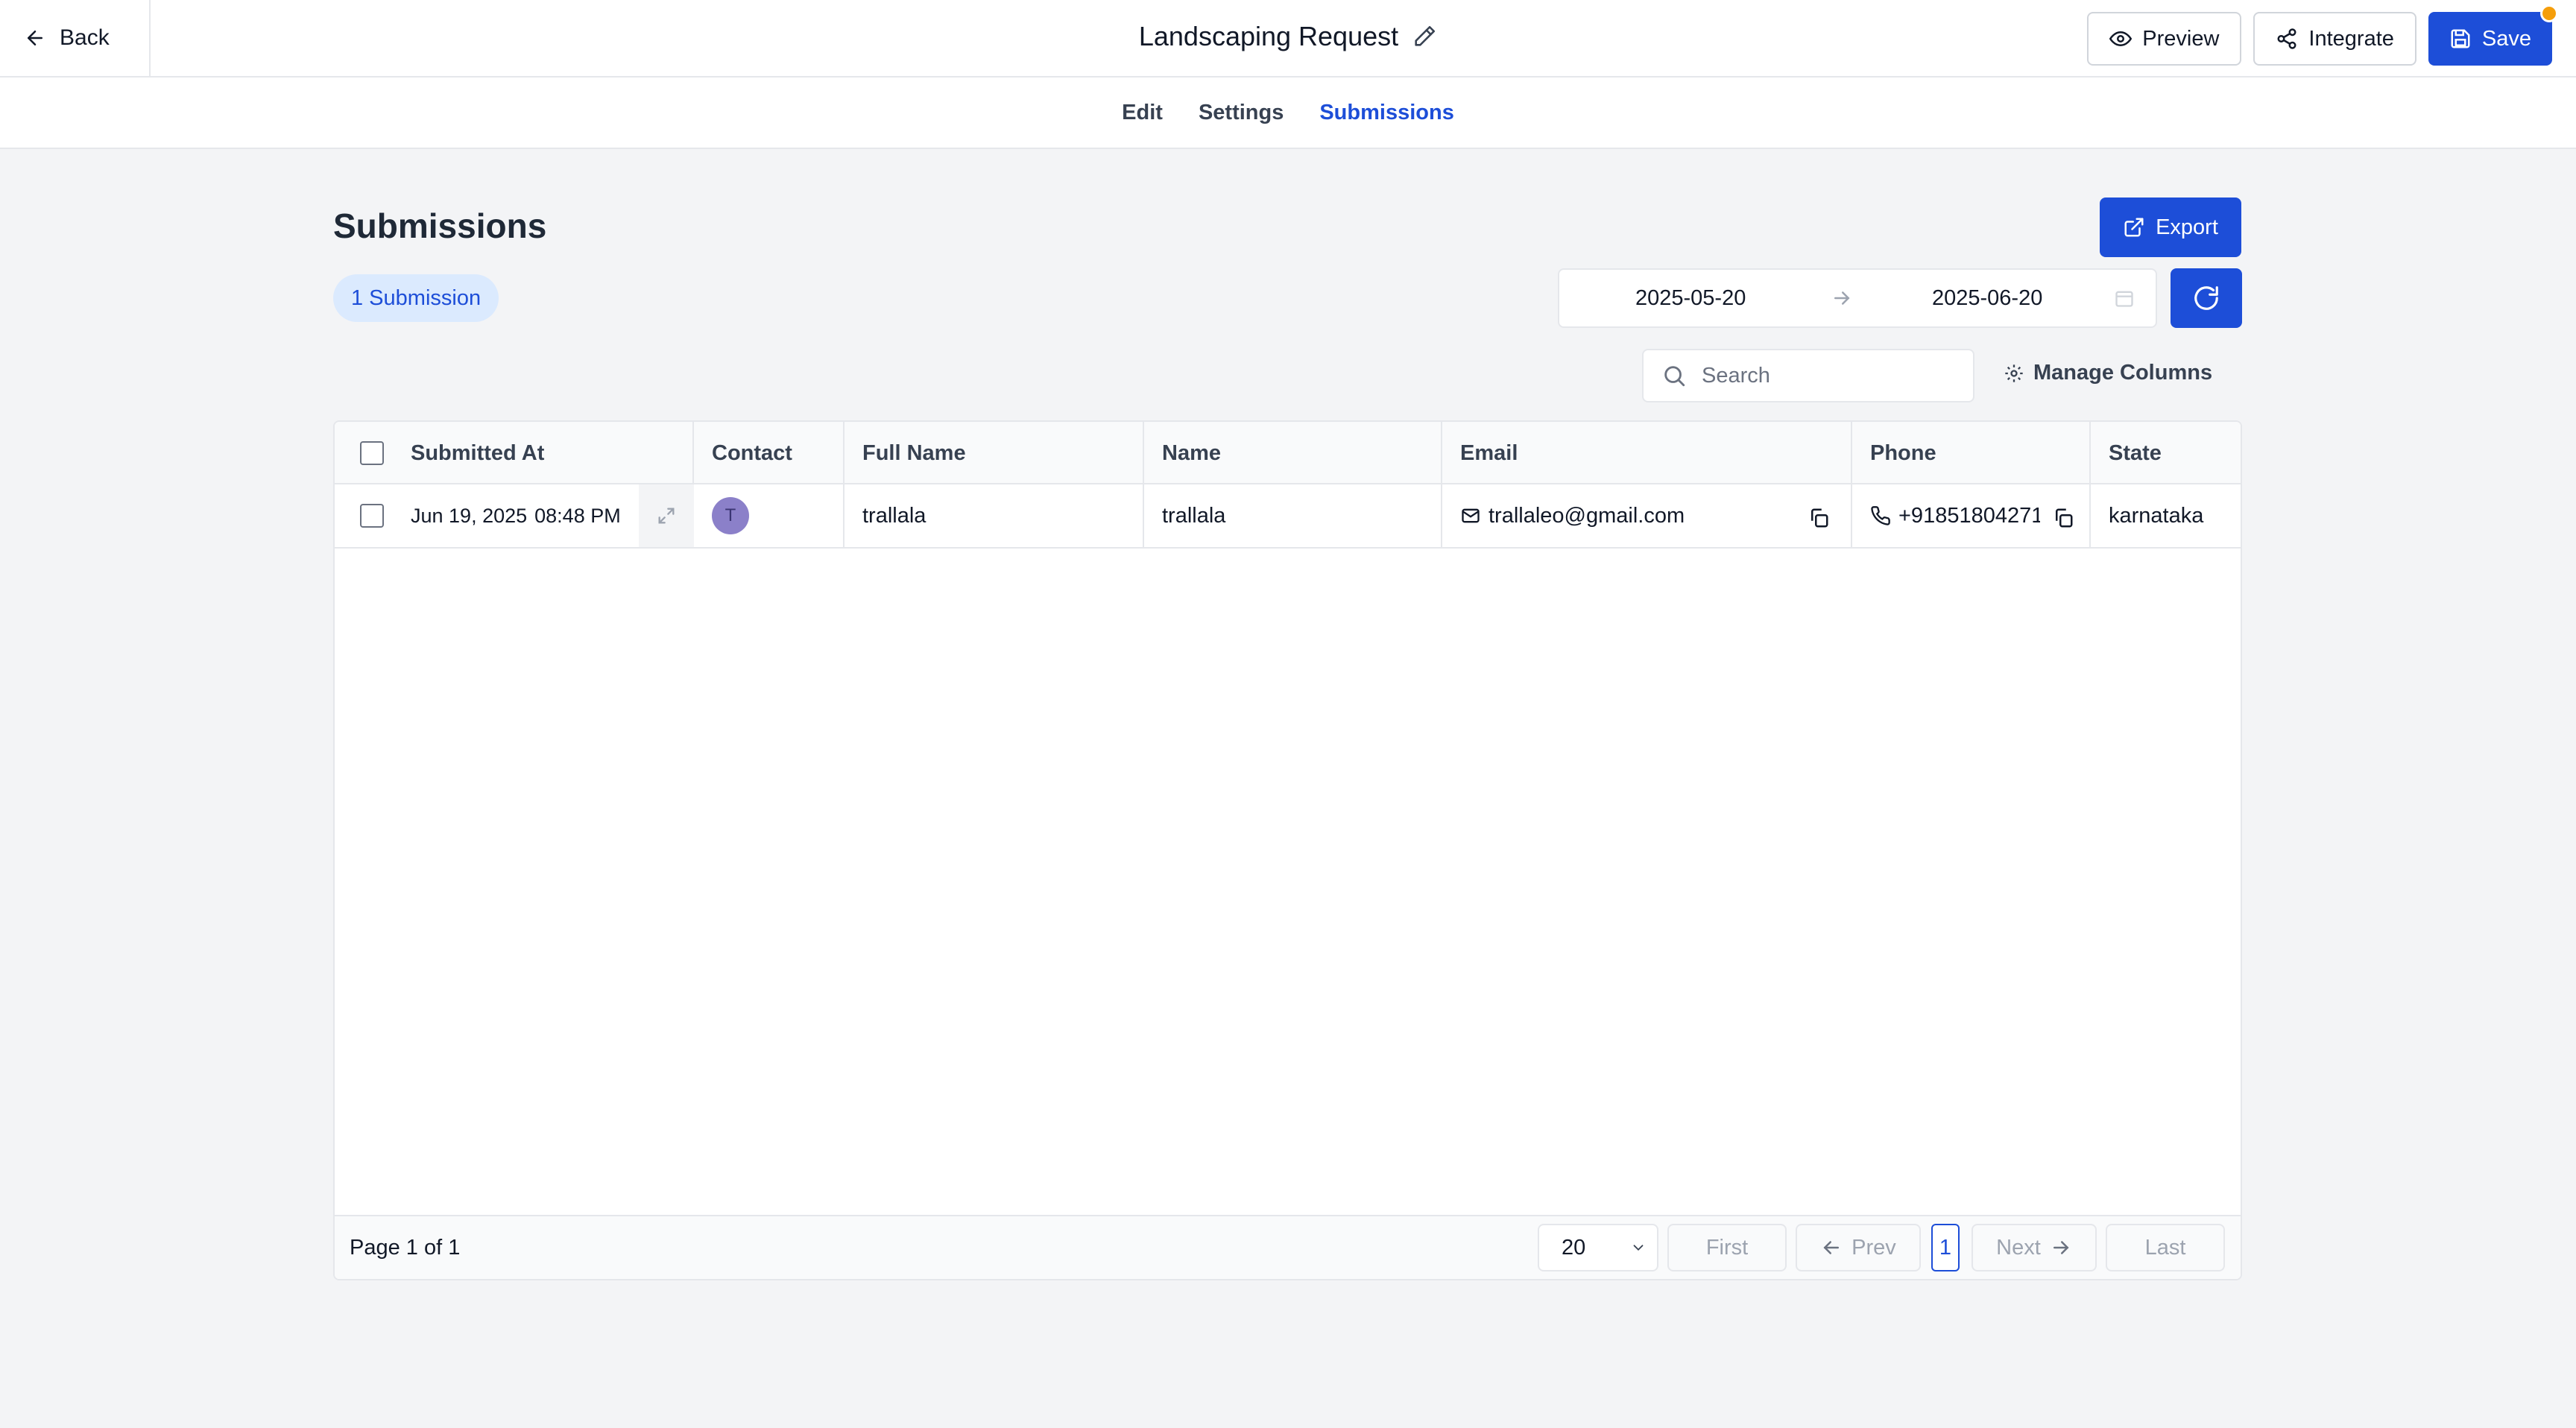 Image resolution: width=2576 pixels, height=1428 pixels. Describe the element at coordinates (1574, 1247) in the screenshot. I see `page-size-value: 20` at that location.